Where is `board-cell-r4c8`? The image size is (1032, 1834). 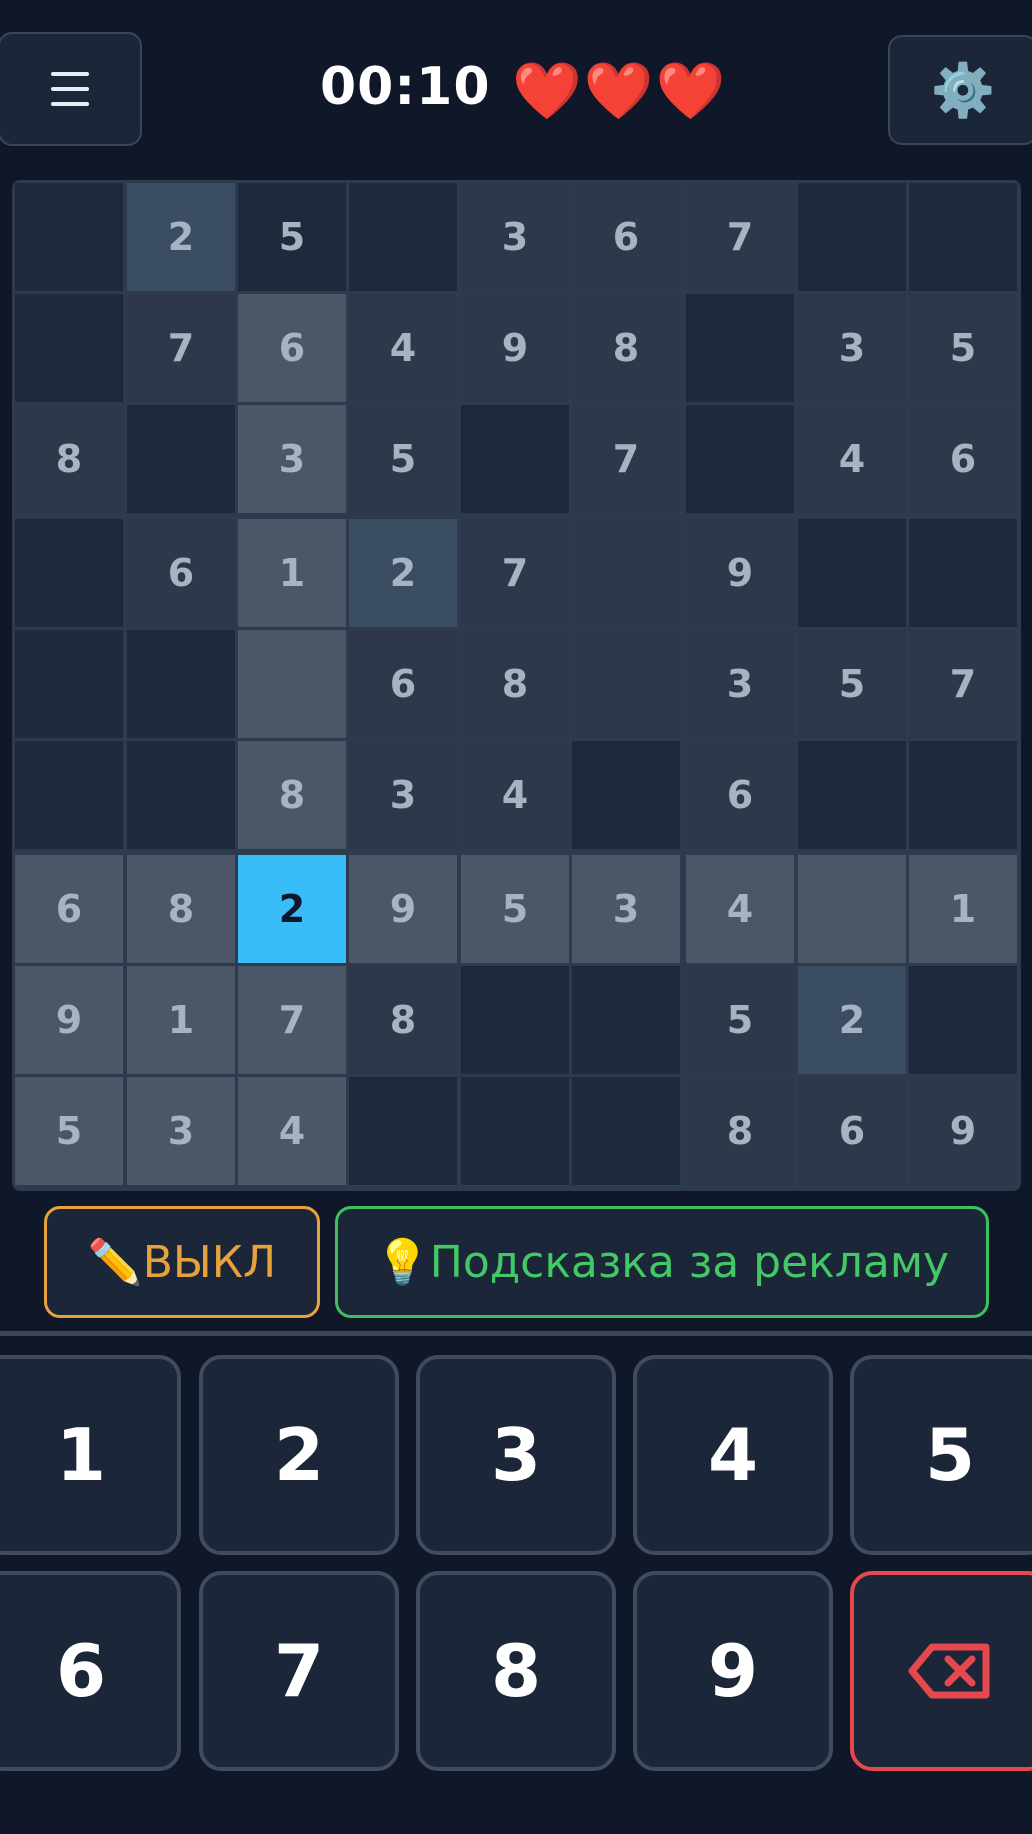
board-cell-r4c8 is located at coordinates (852, 573).